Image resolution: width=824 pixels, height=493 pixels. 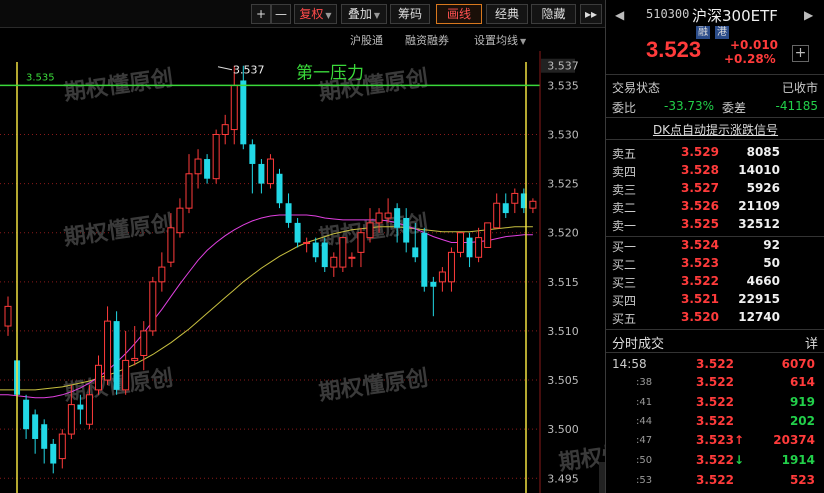 I want to click on stock-name: 沪深300ETF, so click(x=735, y=16).